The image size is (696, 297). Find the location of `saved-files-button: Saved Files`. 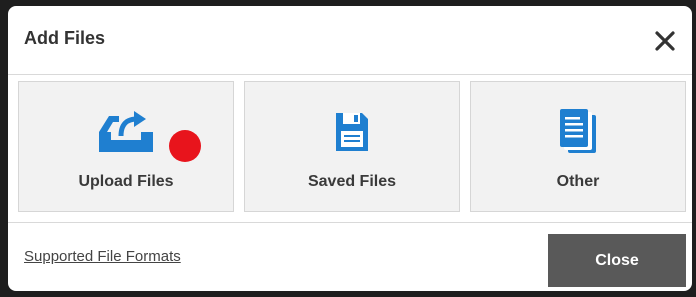

saved-files-button: Saved Files is located at coordinates (352, 146).